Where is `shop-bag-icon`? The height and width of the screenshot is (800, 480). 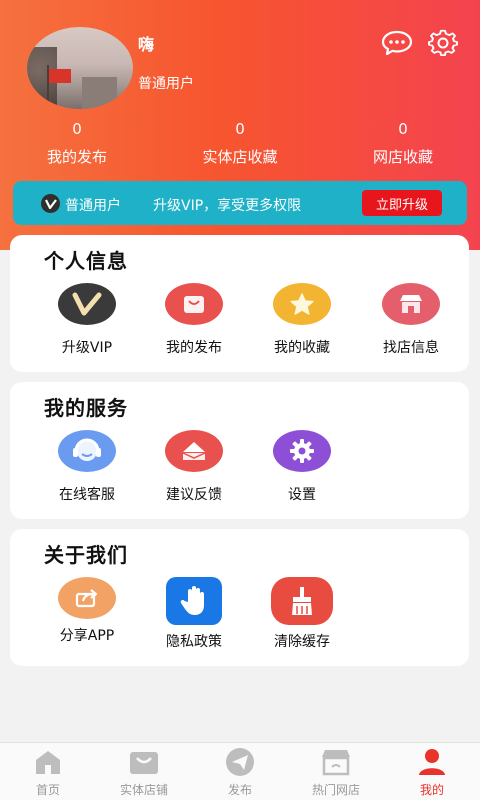
shop-bag-icon is located at coordinates (144, 762).